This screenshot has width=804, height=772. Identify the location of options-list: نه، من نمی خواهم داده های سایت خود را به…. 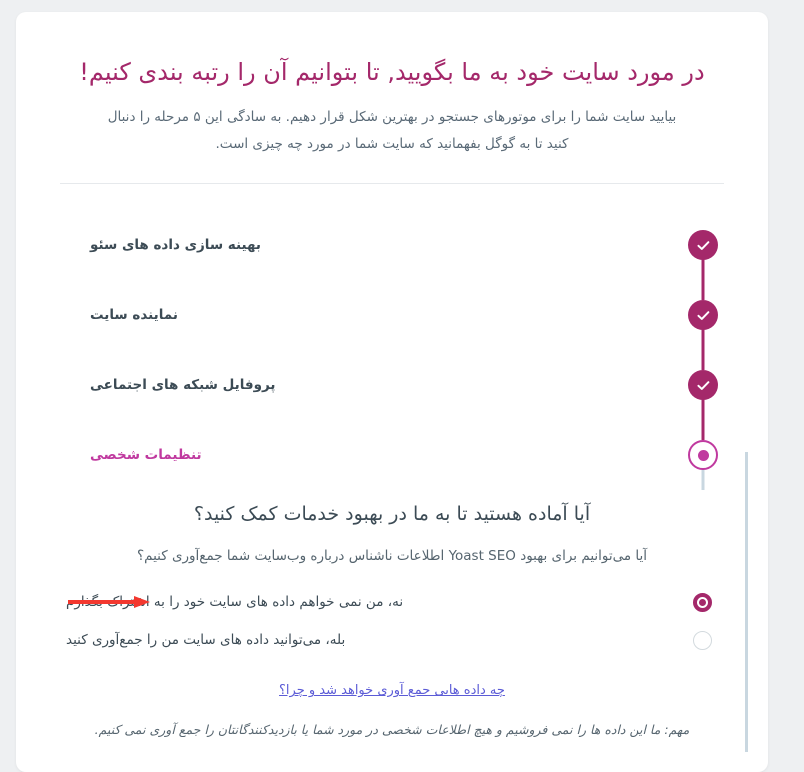
(392, 621).